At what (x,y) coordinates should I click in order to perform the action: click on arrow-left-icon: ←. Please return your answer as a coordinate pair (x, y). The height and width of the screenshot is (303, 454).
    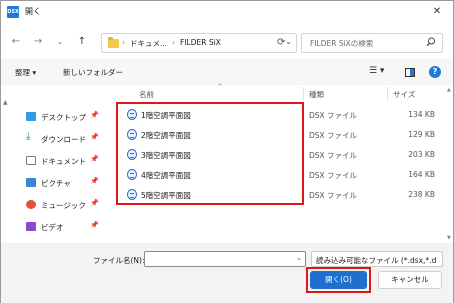
    Looking at the image, I should click on (16, 41).